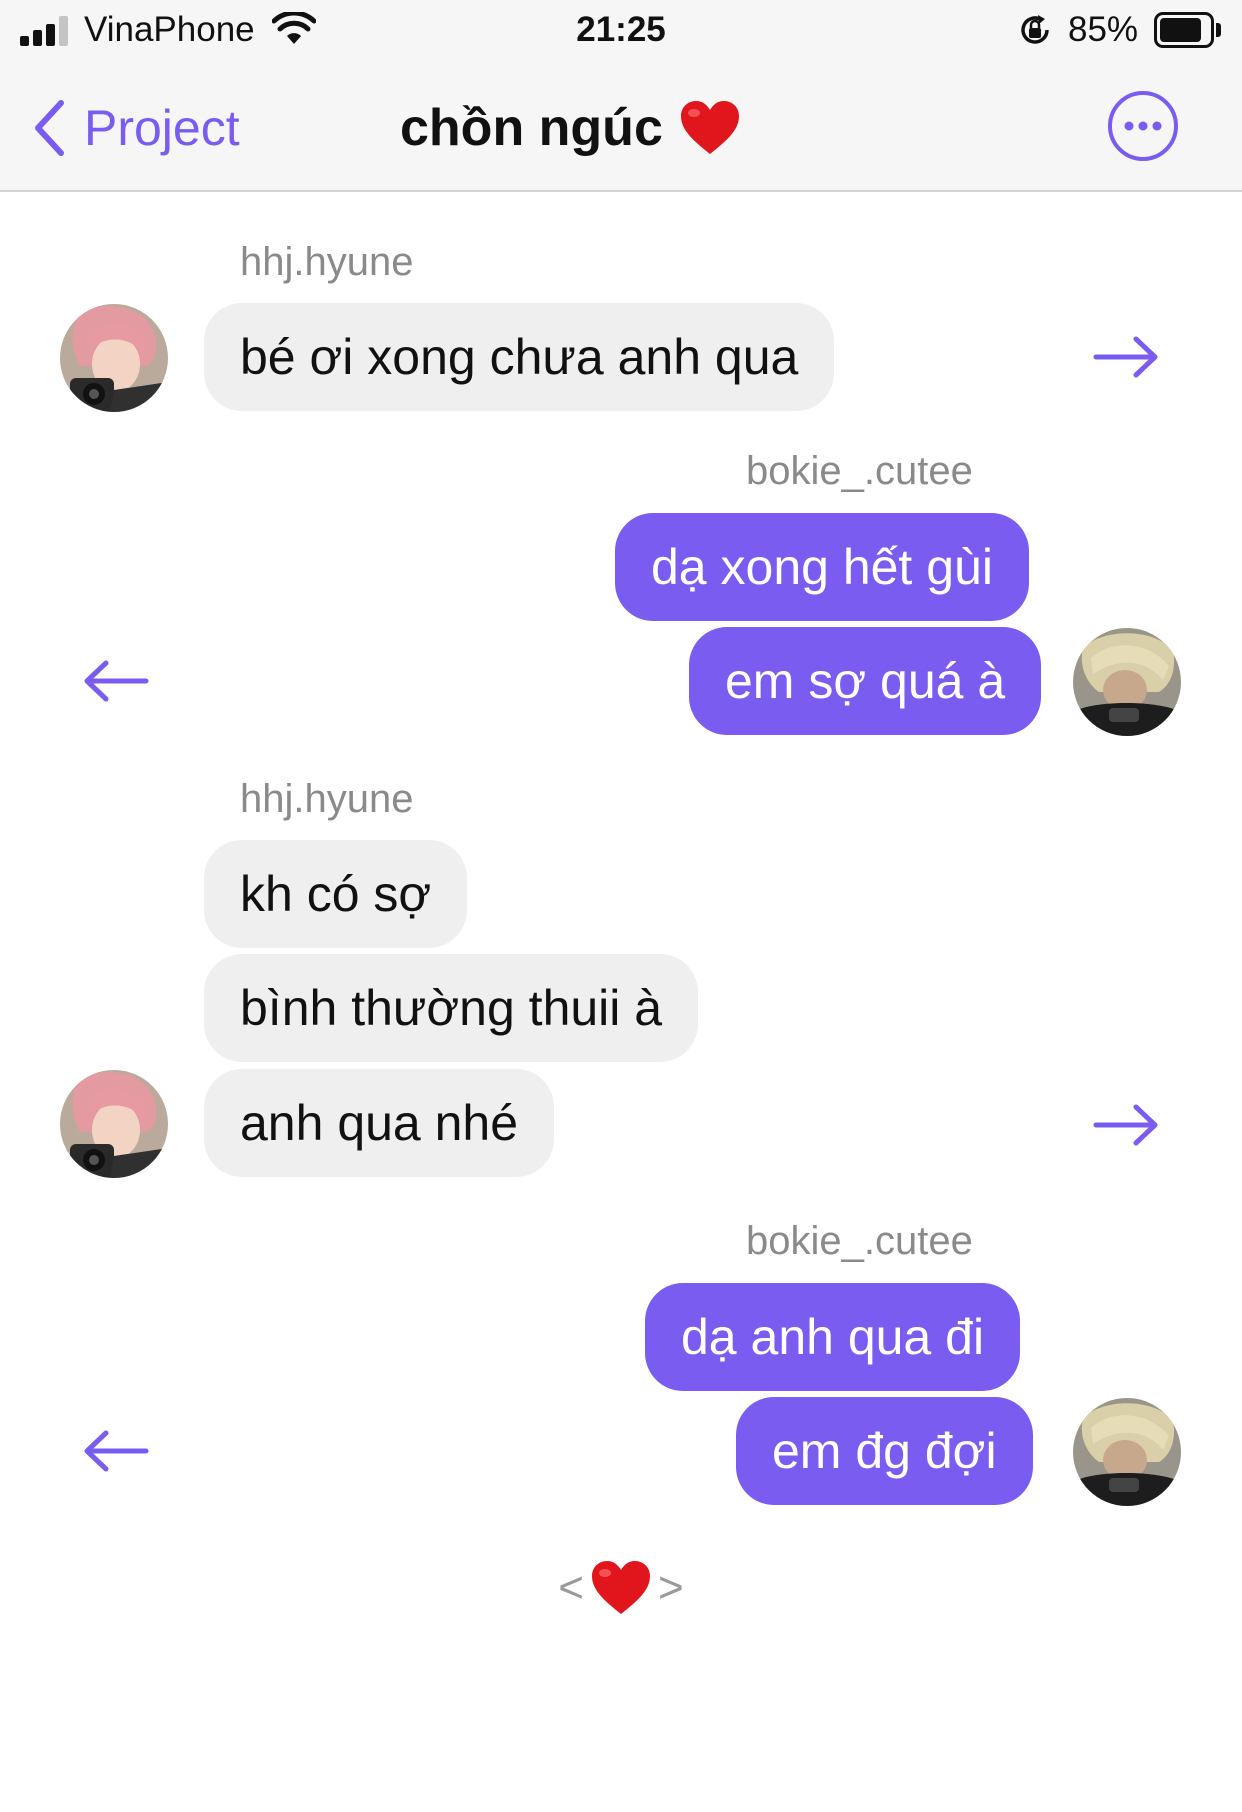 This screenshot has width=1242, height=1812. Describe the element at coordinates (1035, 29) in the screenshot. I see `rotation-lock-icon` at that location.